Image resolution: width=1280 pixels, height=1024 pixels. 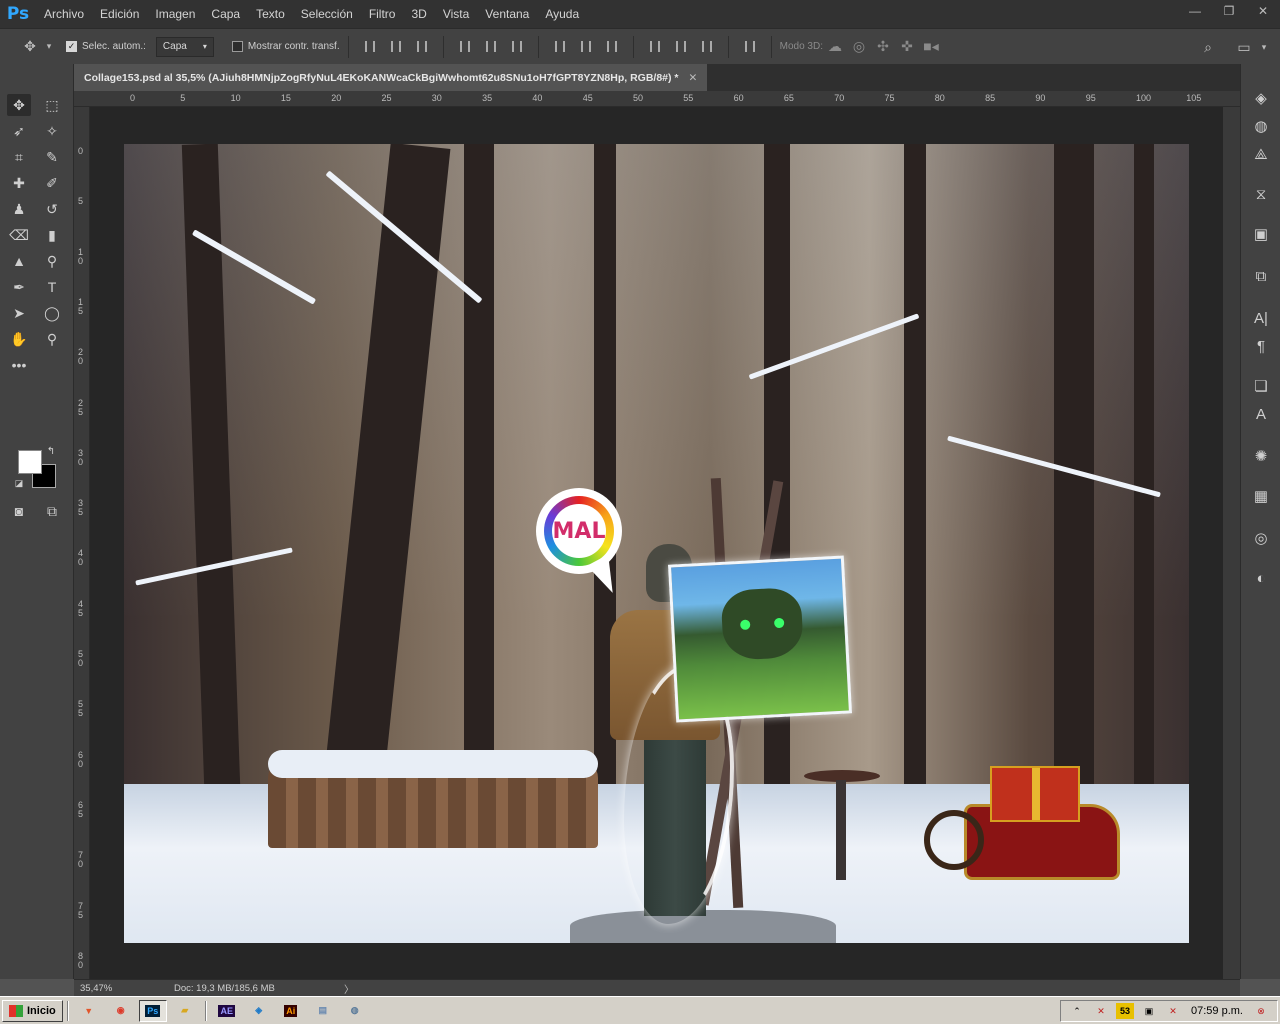 I want to click on history-icon: ⧖, so click(x=1261, y=194).